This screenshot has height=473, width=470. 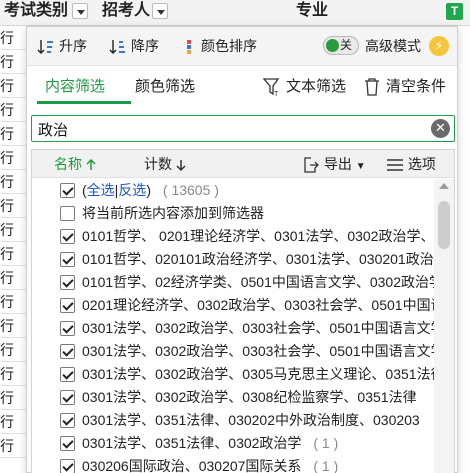 I want to click on clear-conditions-label: 清空条件, so click(x=416, y=86).